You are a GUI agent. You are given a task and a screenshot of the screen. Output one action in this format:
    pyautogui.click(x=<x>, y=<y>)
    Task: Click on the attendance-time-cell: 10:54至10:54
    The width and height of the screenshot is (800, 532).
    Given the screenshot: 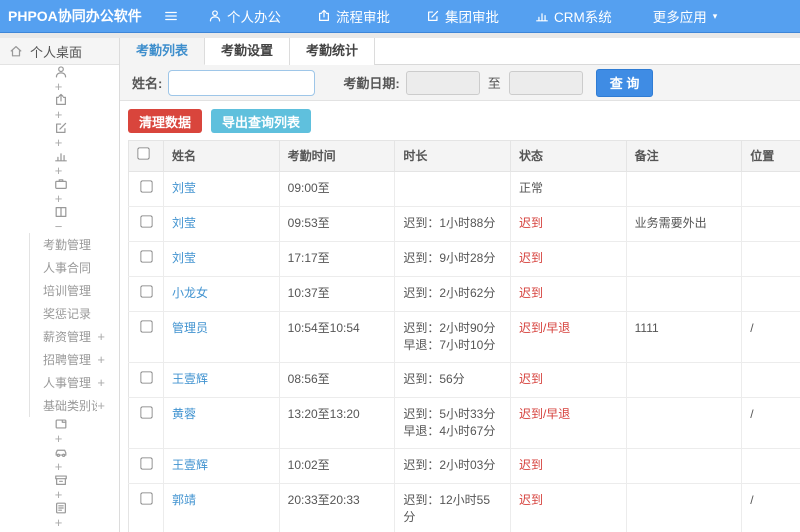 What is the action you would take?
    pyautogui.click(x=337, y=337)
    